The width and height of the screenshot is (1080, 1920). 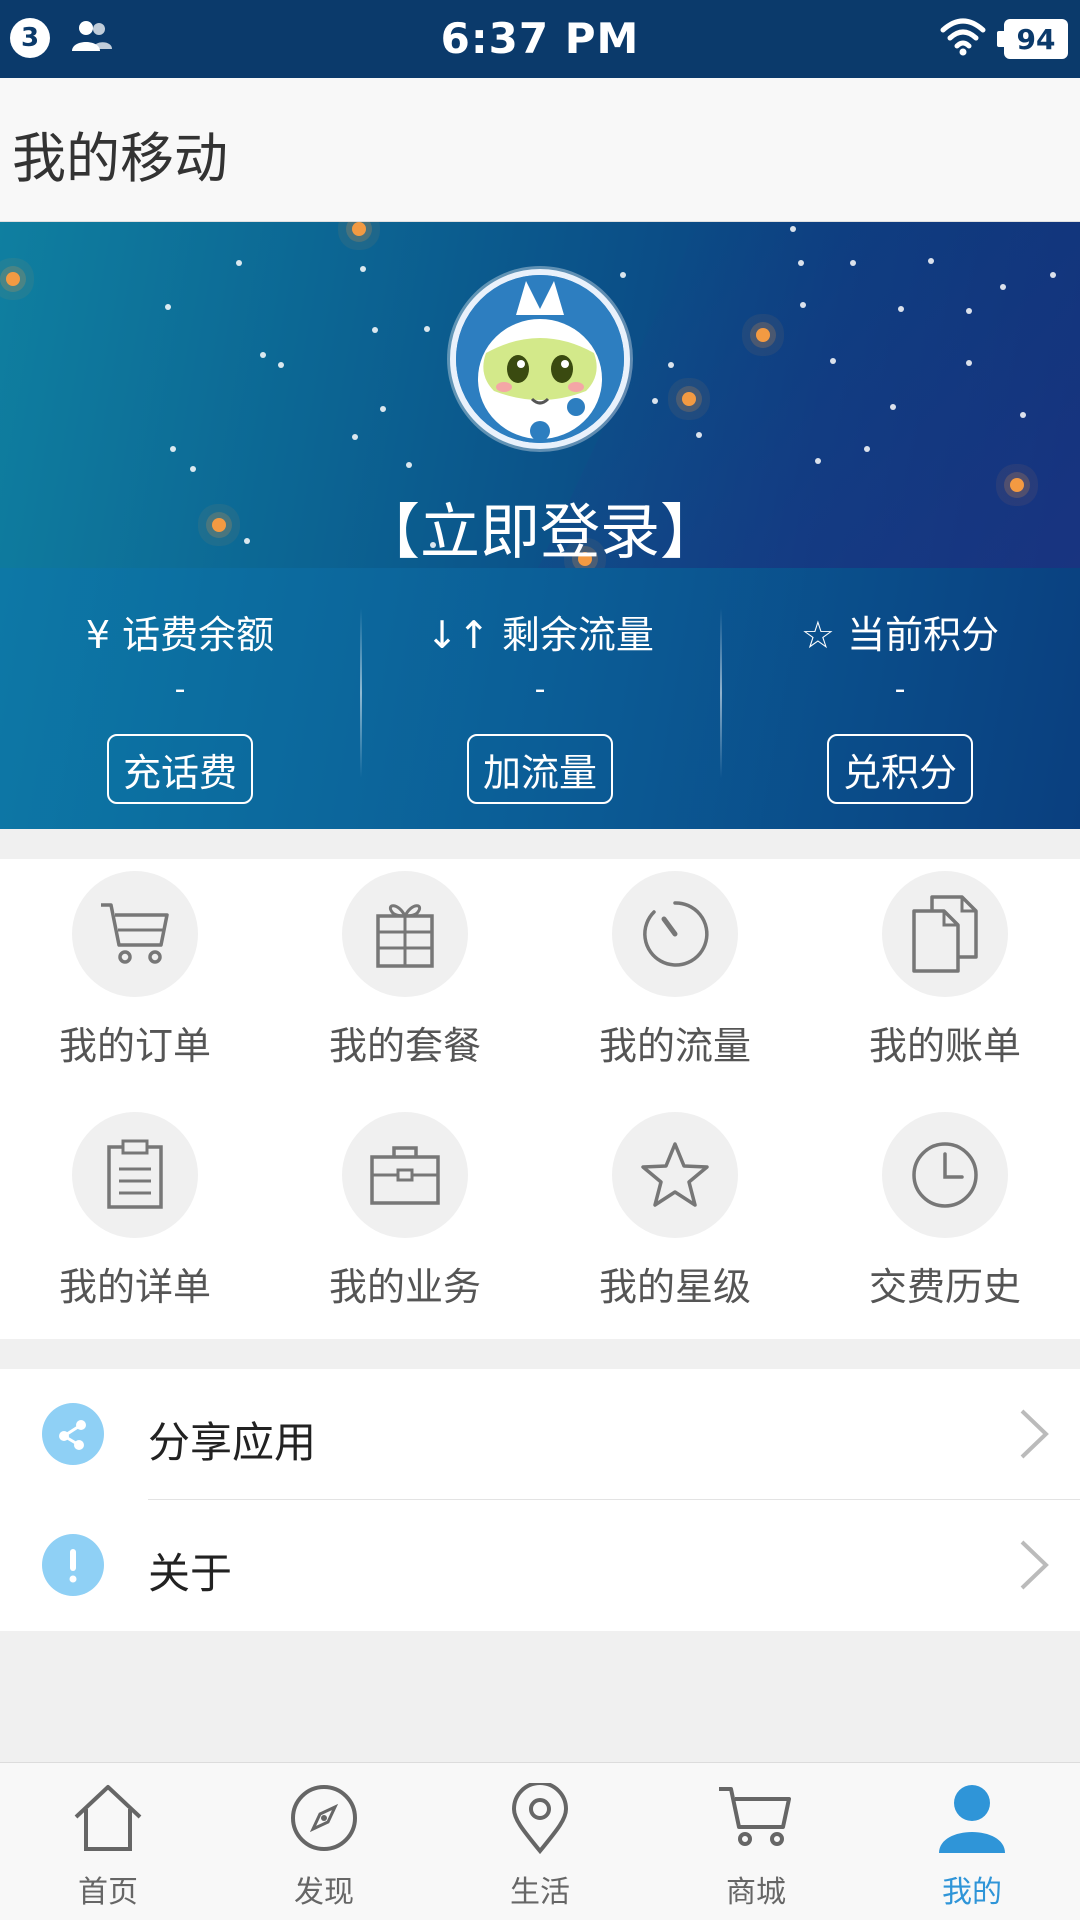 I want to click on stat-points: ☆ 当前积分 - 兑积分, so click(x=900, y=698).